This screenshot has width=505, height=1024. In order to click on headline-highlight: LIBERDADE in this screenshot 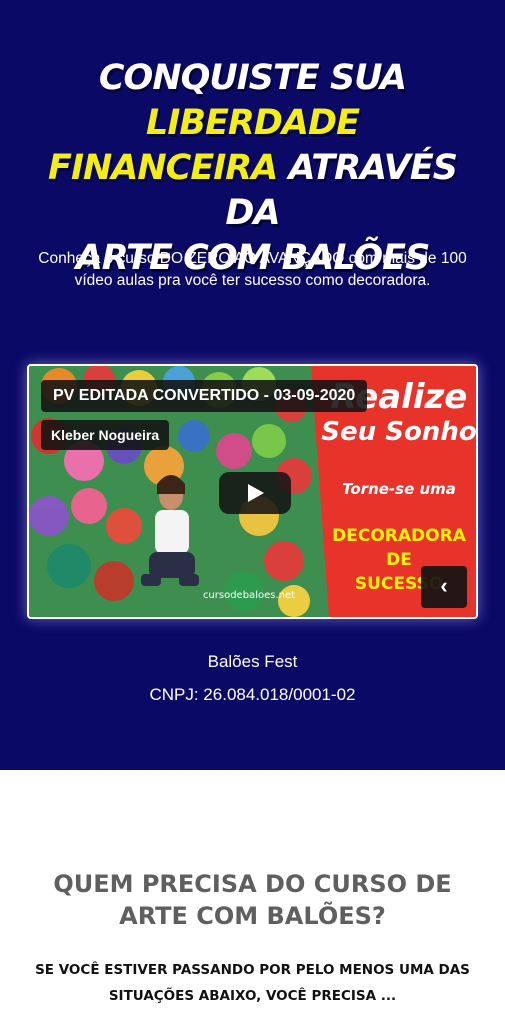, I will do `click(253, 123)`.